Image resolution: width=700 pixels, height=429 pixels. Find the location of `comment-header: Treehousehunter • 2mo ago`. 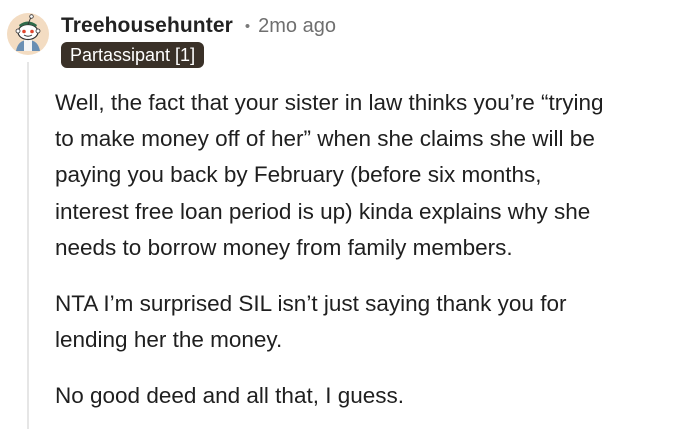

comment-header: Treehousehunter • 2mo ago is located at coordinates (198, 26).